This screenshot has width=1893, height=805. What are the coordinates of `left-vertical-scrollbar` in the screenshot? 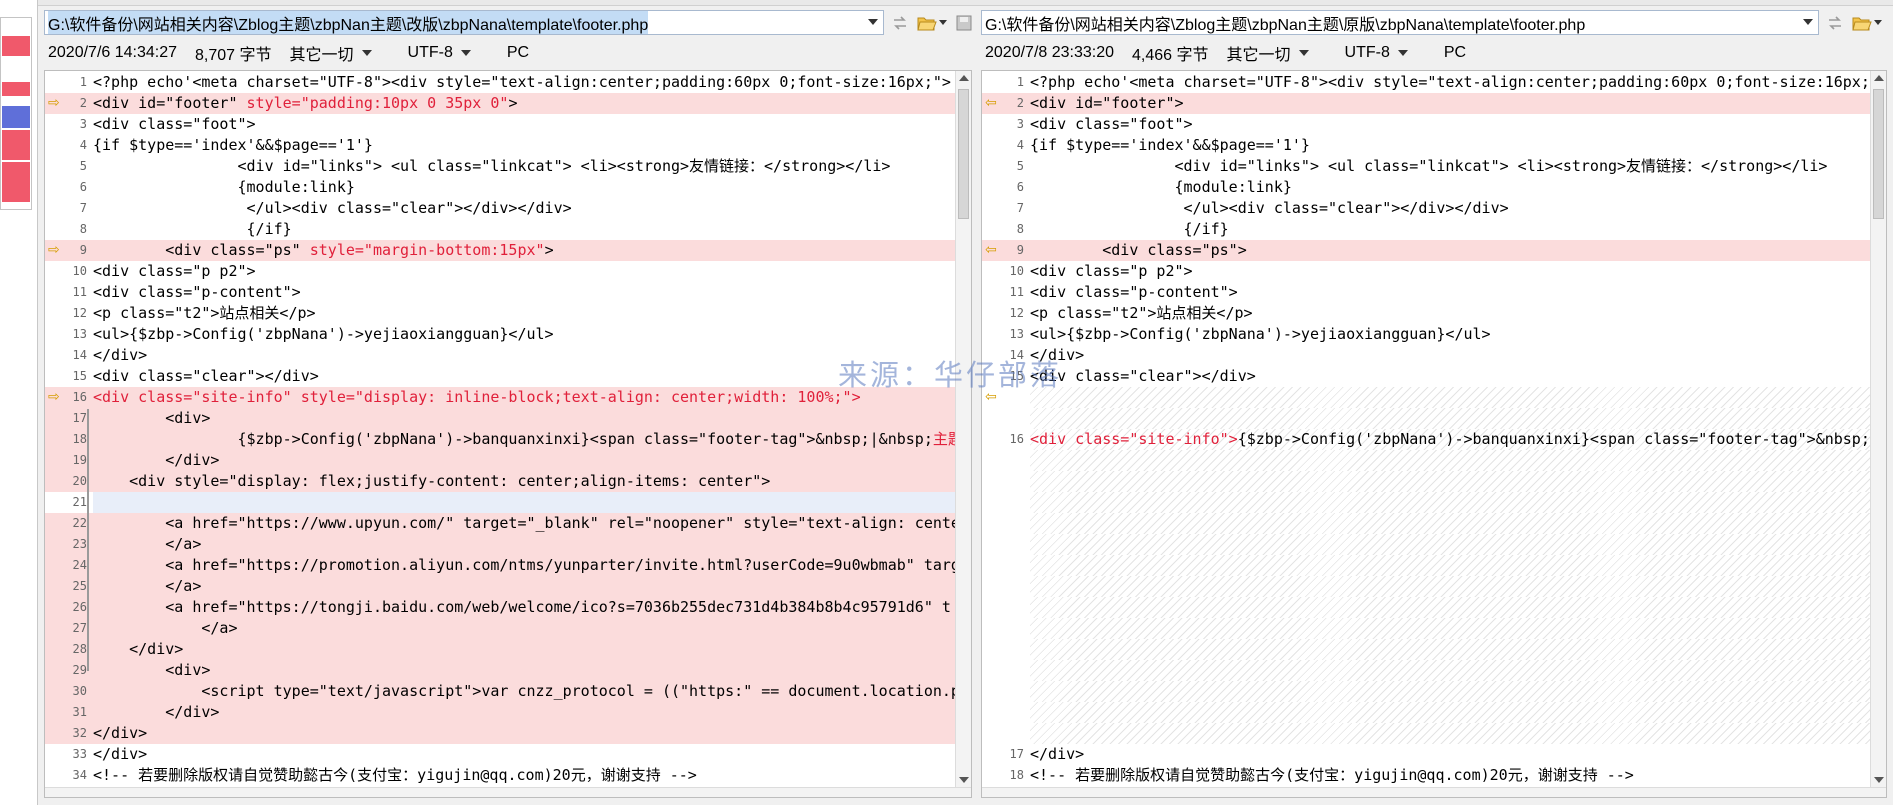 It's located at (963, 434).